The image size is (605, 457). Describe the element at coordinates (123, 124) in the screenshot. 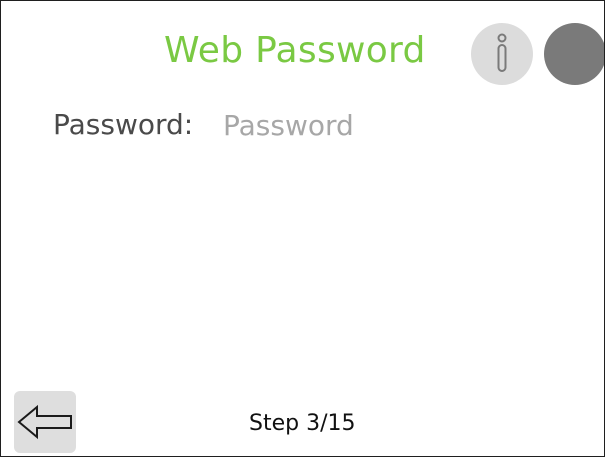

I see `password-label: Password:` at that location.